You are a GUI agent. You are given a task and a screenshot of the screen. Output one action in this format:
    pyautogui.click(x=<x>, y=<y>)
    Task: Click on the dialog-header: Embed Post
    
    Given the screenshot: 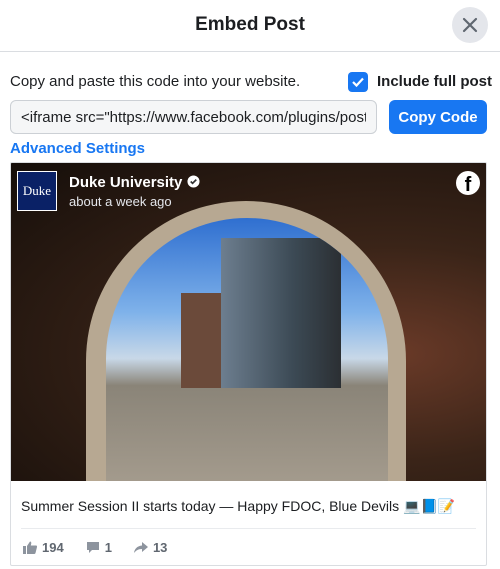 What is the action you would take?
    pyautogui.click(x=250, y=26)
    